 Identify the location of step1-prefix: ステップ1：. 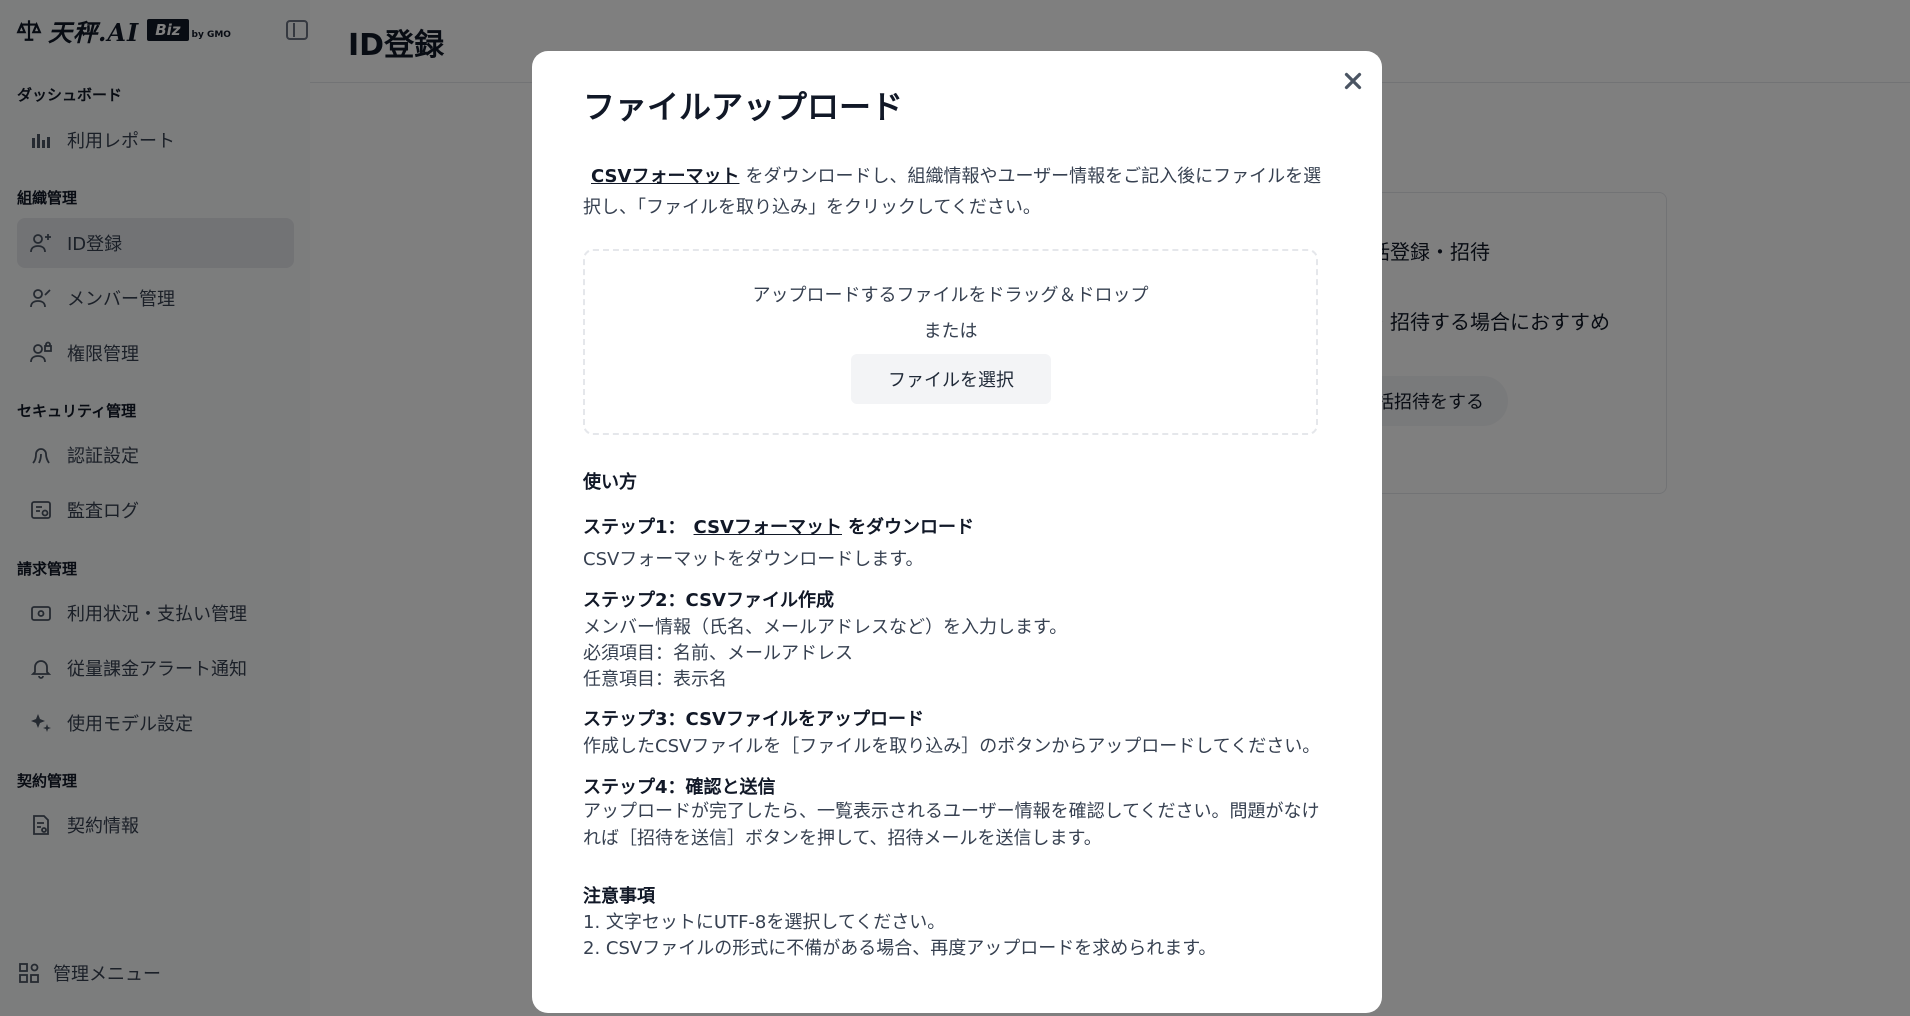
(634, 527).